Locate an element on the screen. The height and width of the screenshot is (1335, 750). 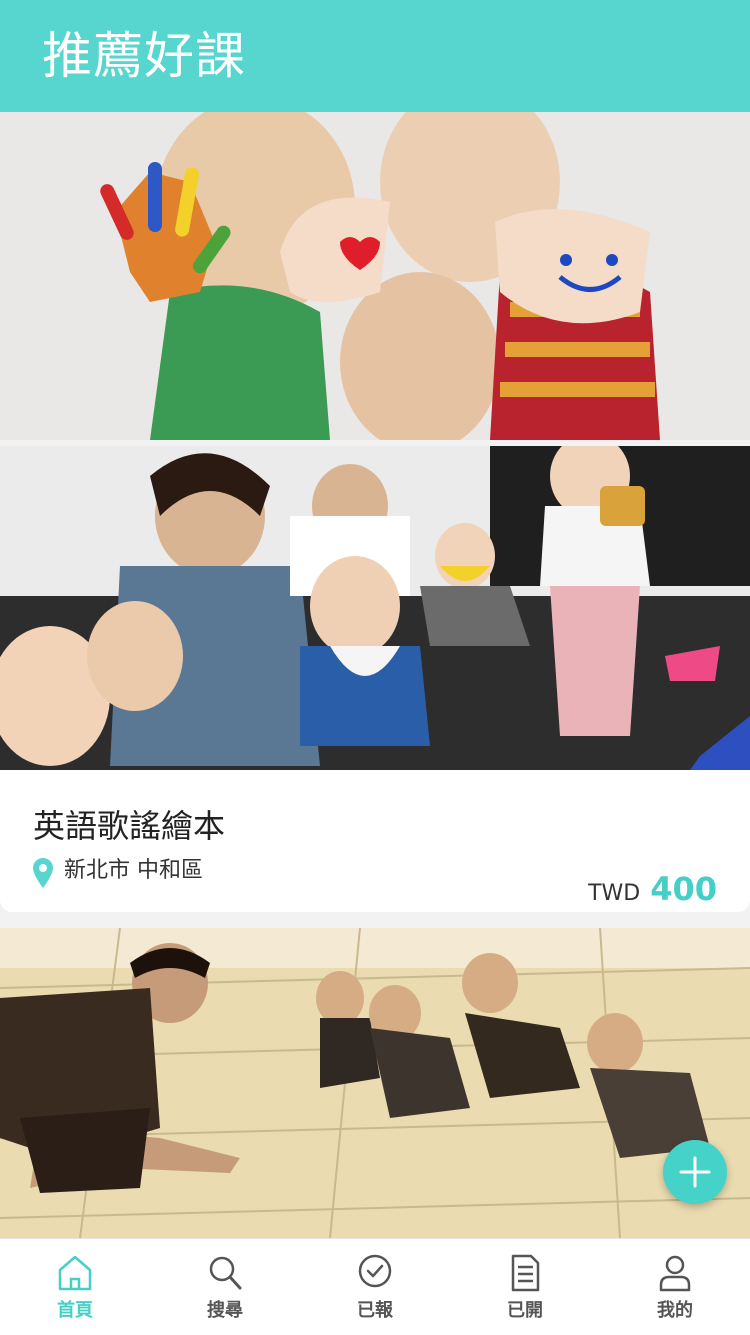
course-card: 英語歌謠繪本 新北市 中和區 TWD 400 is located at coordinates (375, 841).